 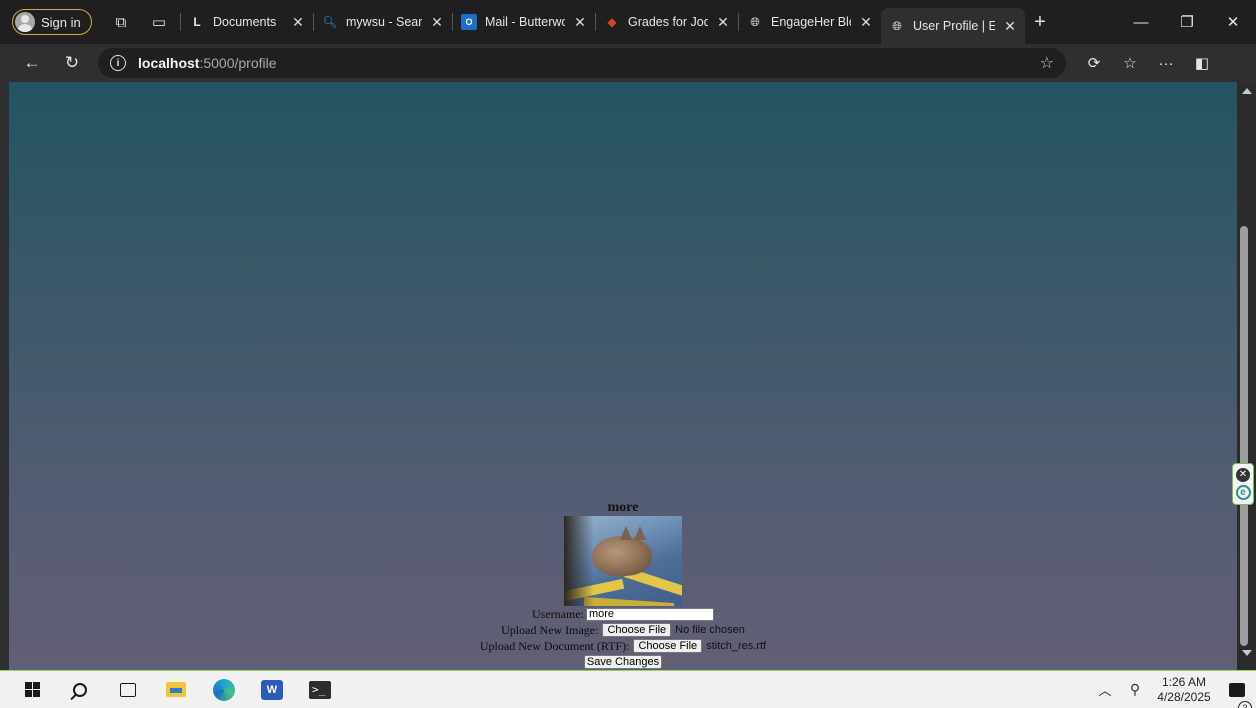 I want to click on address-bar: i localhost:5000/profile ☆, so click(x=582, y=63).